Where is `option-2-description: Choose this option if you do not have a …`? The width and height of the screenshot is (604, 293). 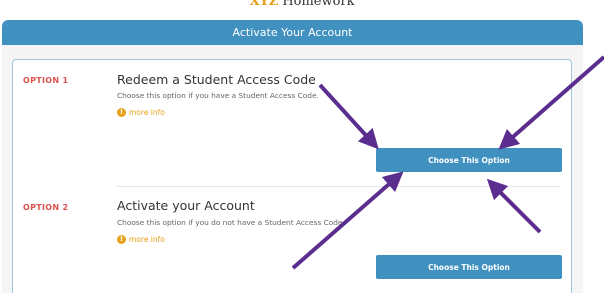 option-2-description: Choose this option if you do not have a … is located at coordinates (231, 222).